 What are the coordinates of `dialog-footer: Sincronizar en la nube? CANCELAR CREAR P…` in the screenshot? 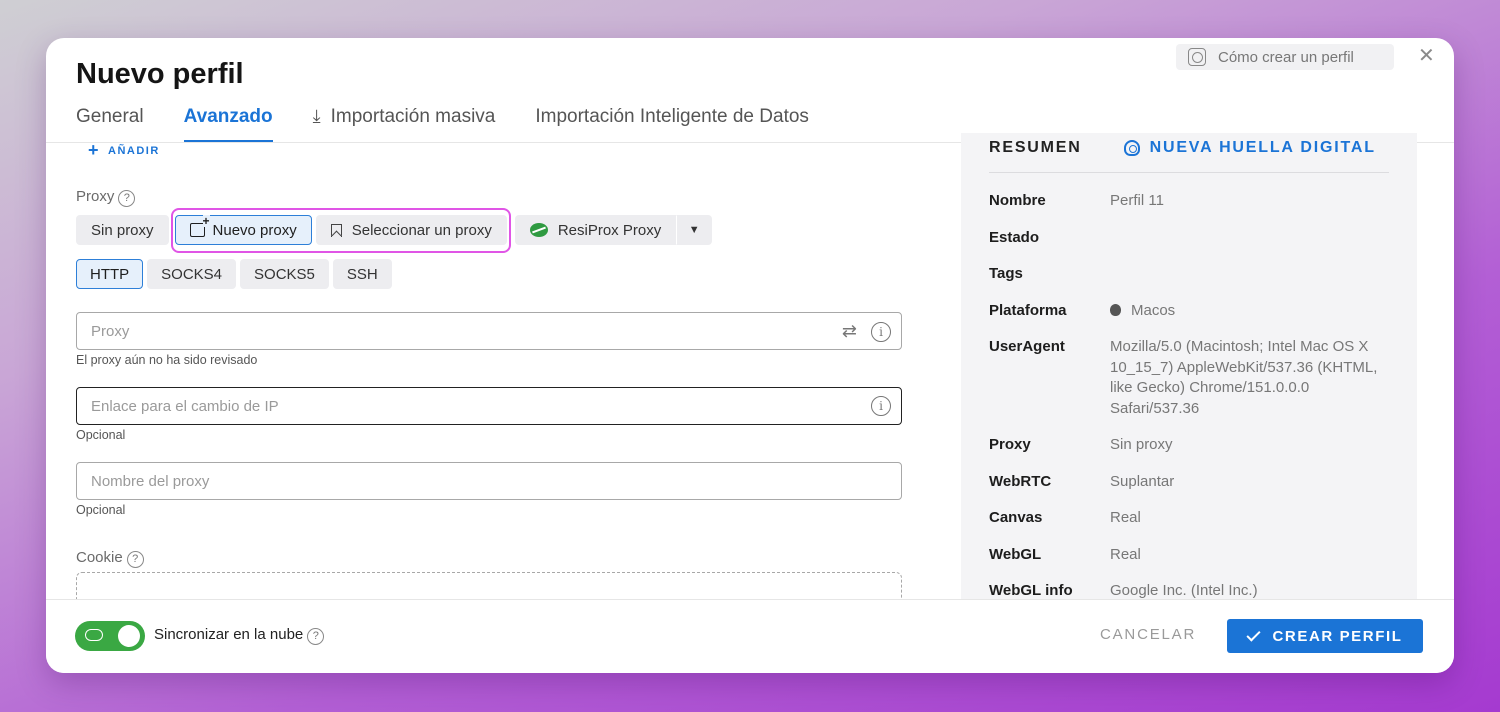 It's located at (750, 636).